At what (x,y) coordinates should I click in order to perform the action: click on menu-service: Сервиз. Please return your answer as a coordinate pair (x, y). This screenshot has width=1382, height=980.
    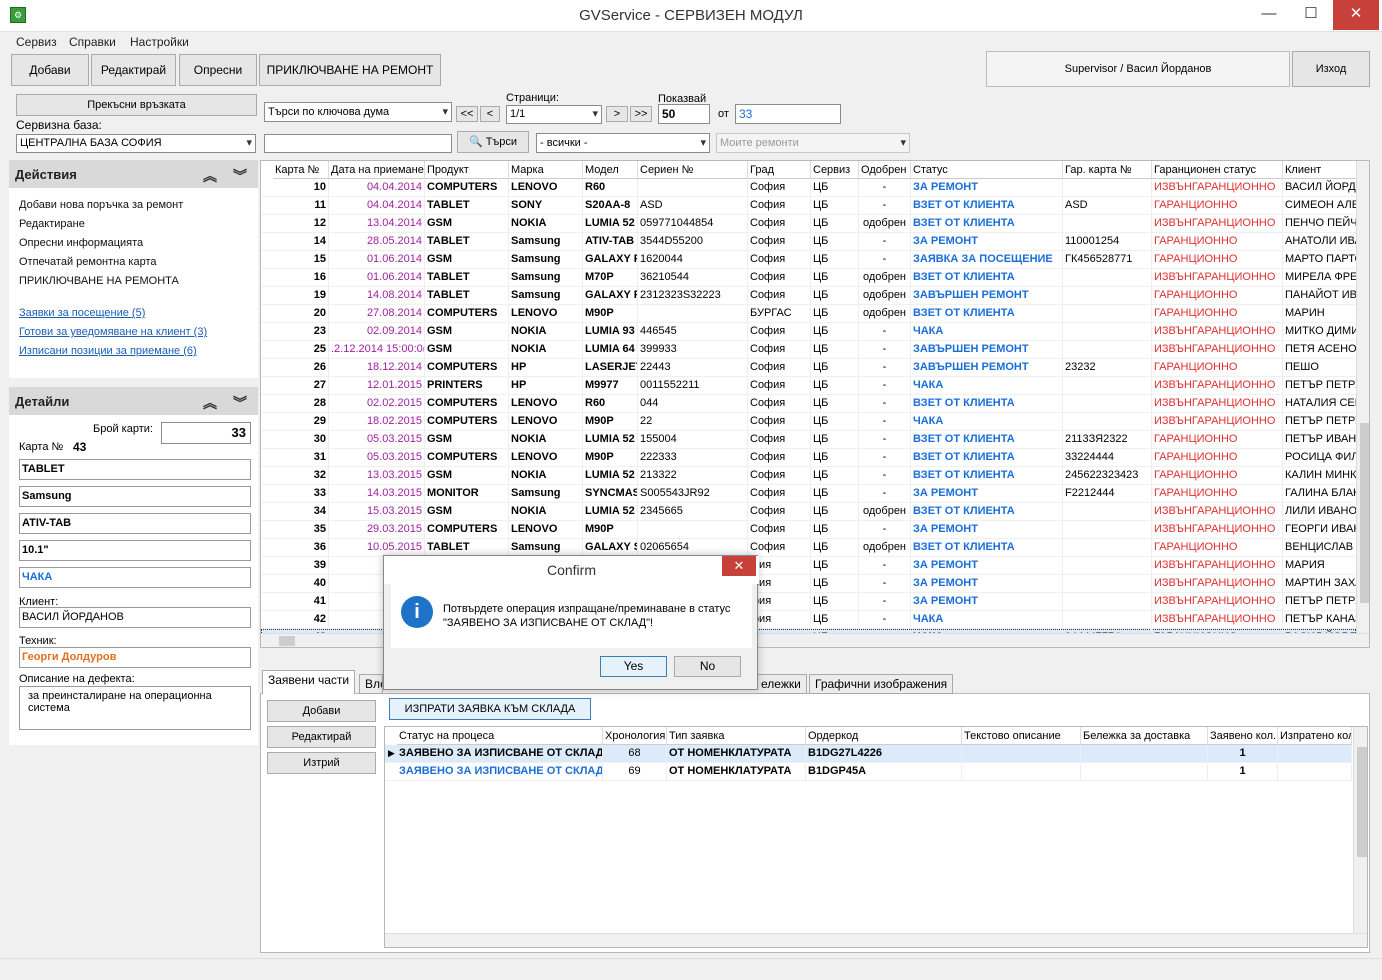
    Looking at the image, I should click on (36, 42).